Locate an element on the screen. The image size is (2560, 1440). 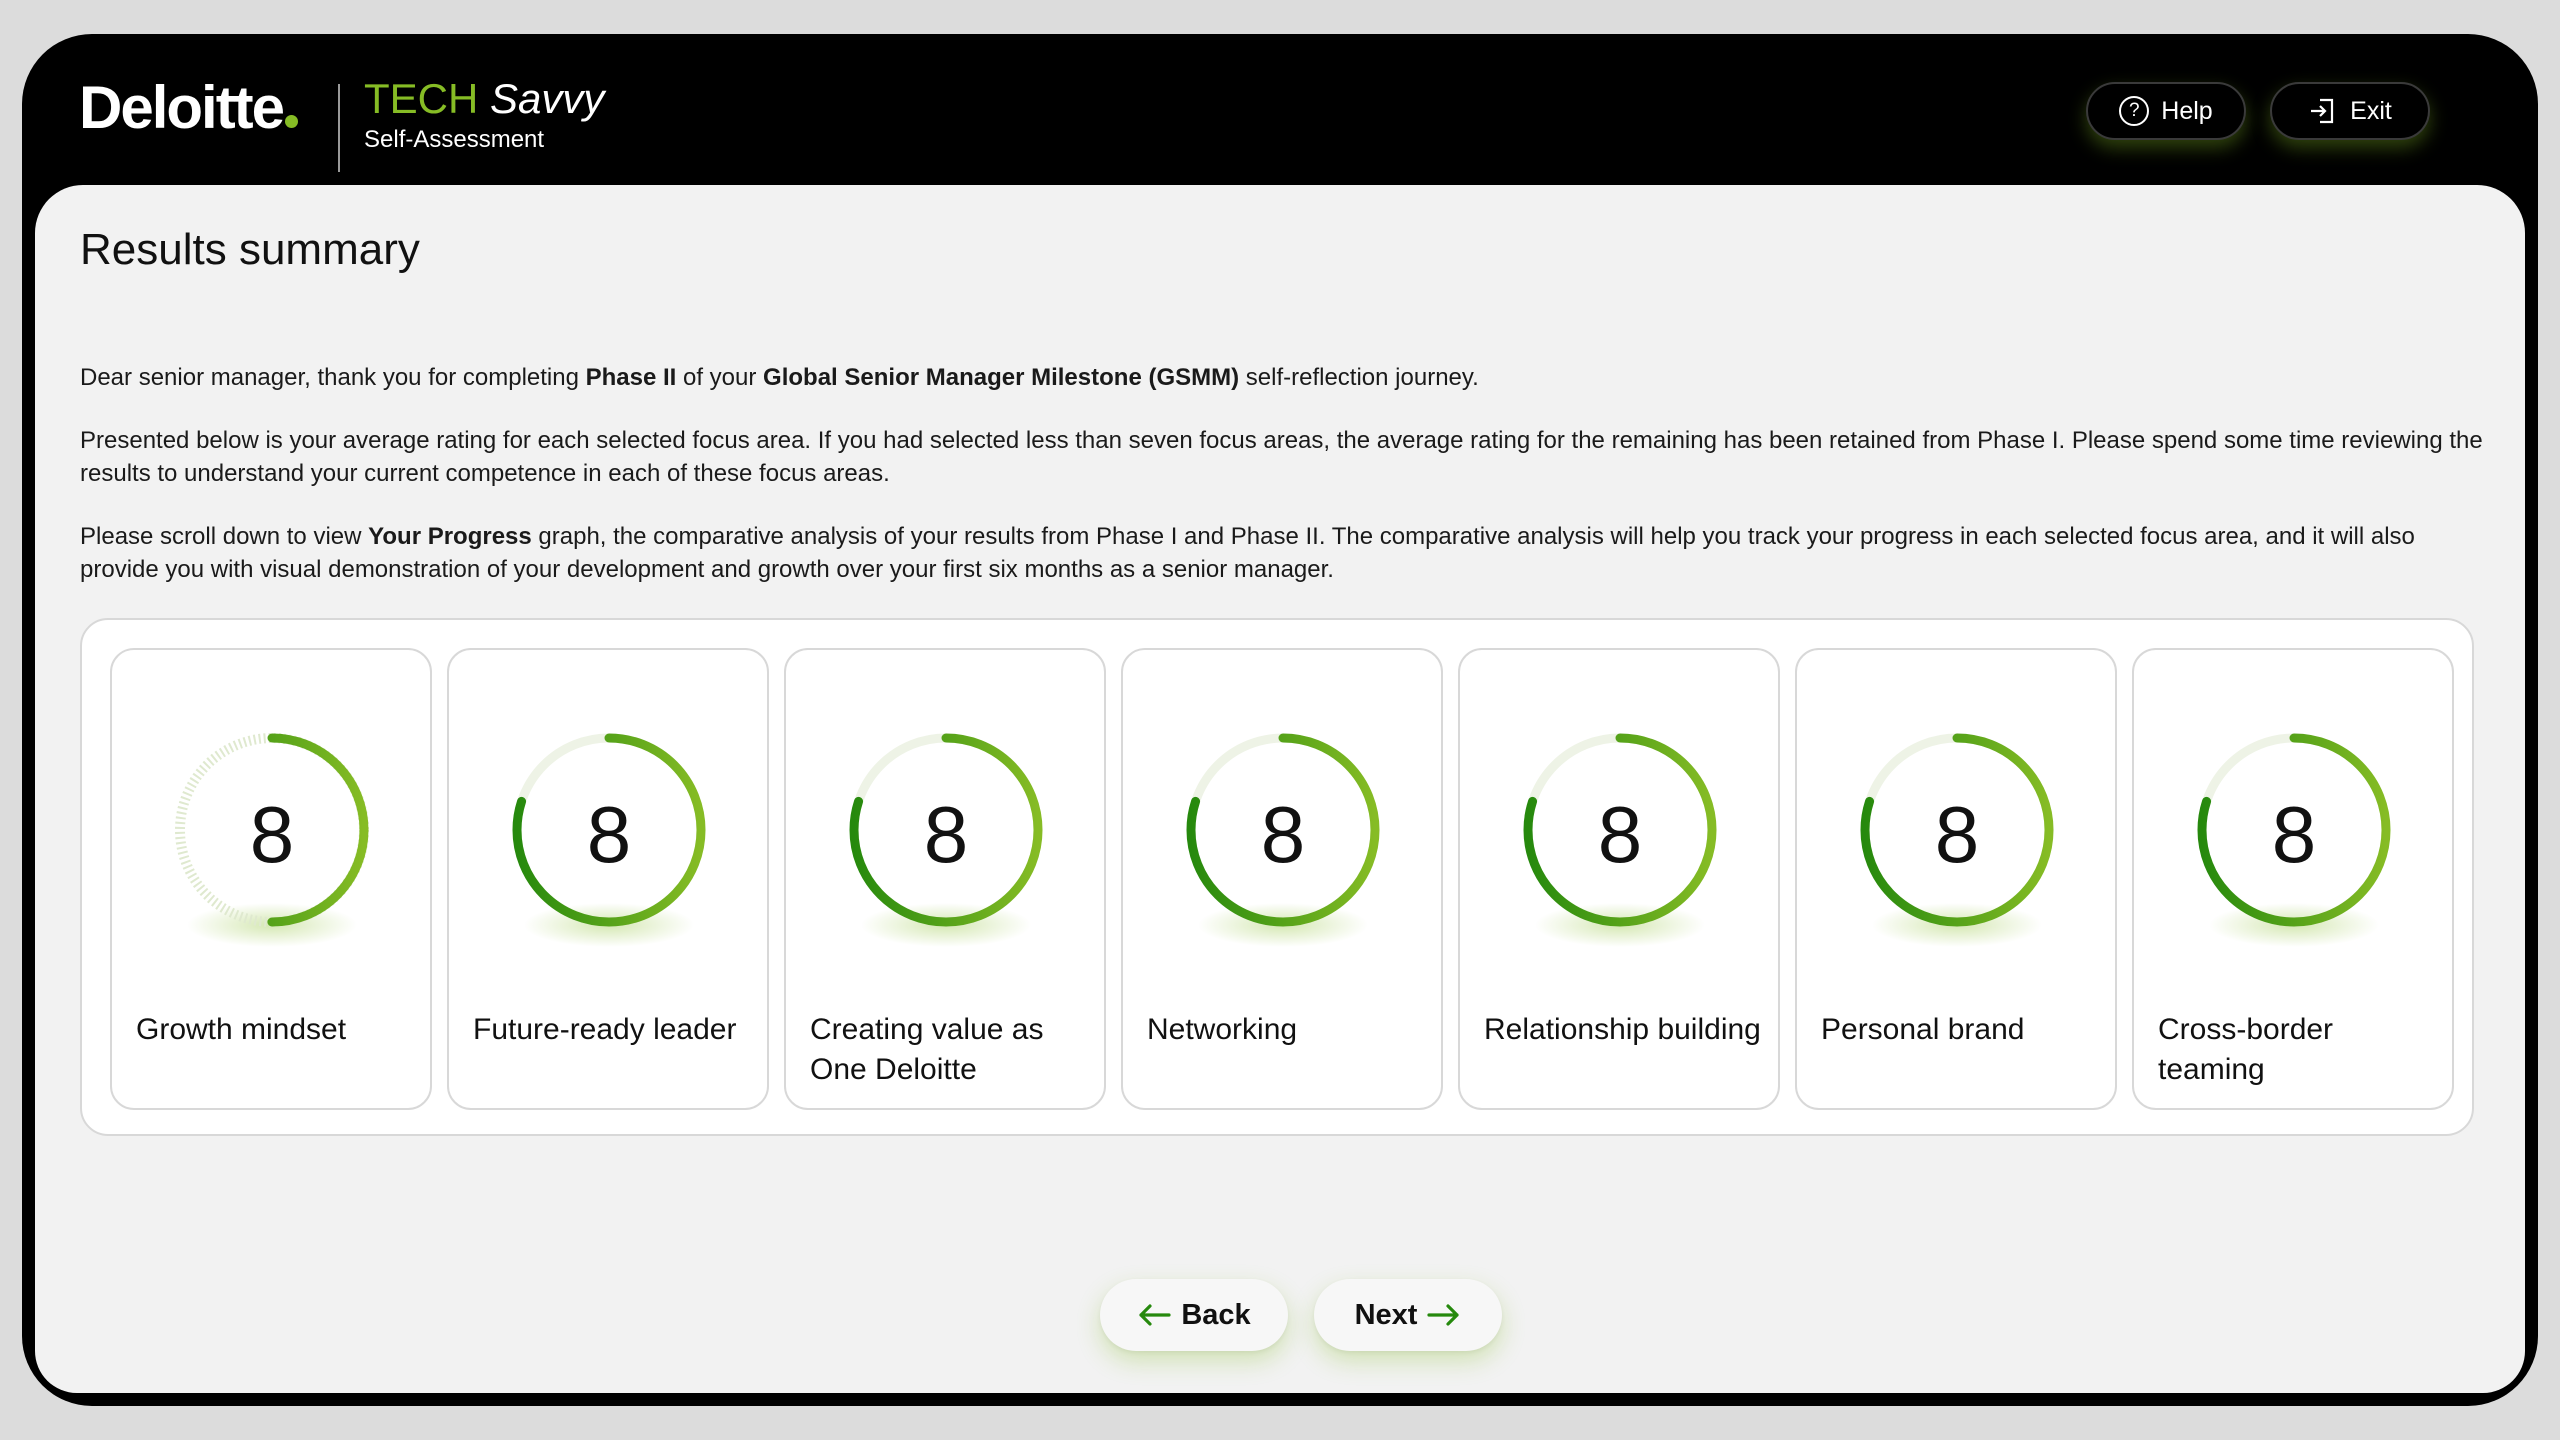
focus-area-label: Cross-border teaming is located at coordinates (2246, 1049).